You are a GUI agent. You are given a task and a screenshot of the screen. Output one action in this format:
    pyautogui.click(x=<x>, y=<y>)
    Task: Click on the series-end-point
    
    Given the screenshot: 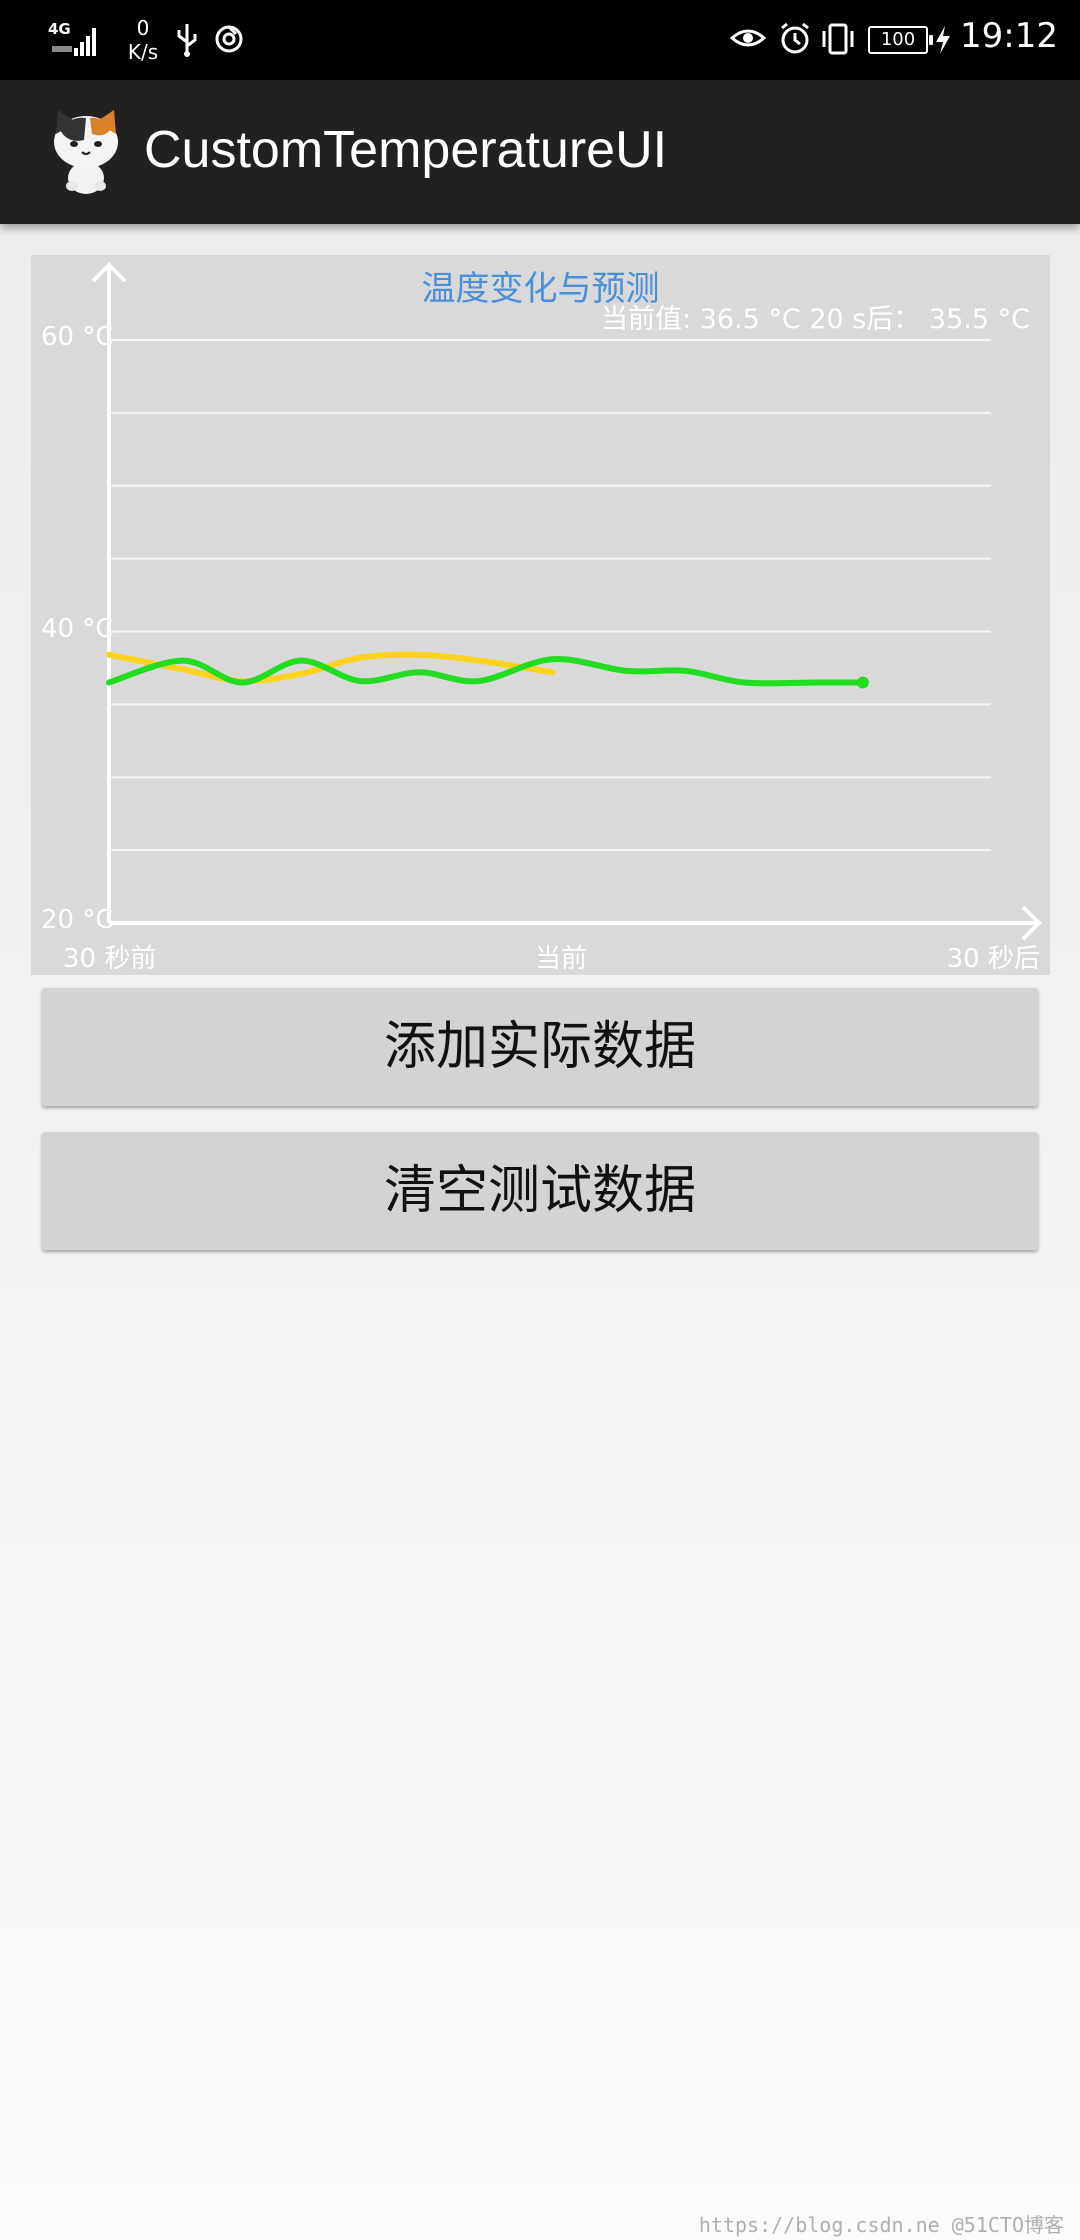 What is the action you would take?
    pyautogui.click(x=862, y=682)
    